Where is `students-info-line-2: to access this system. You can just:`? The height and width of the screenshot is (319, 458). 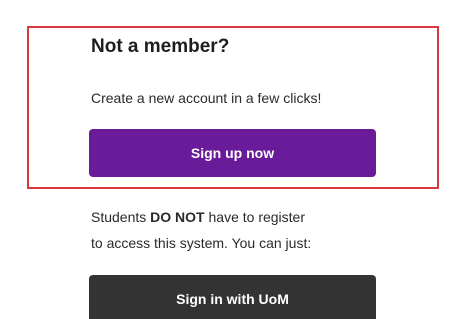
students-info-line-2: to access this system. You can just: is located at coordinates (201, 243).